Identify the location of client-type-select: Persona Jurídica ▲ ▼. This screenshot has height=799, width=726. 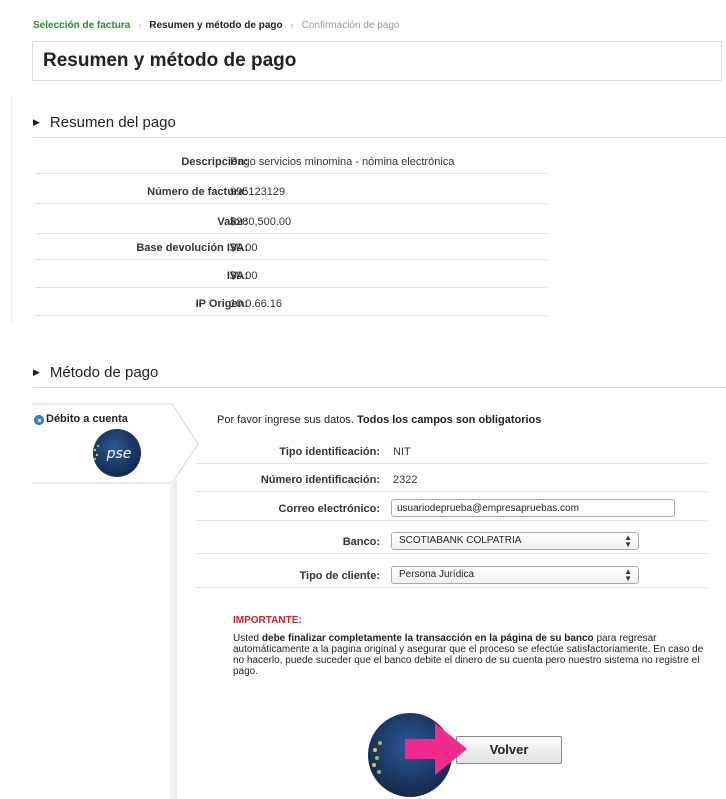
(515, 575).